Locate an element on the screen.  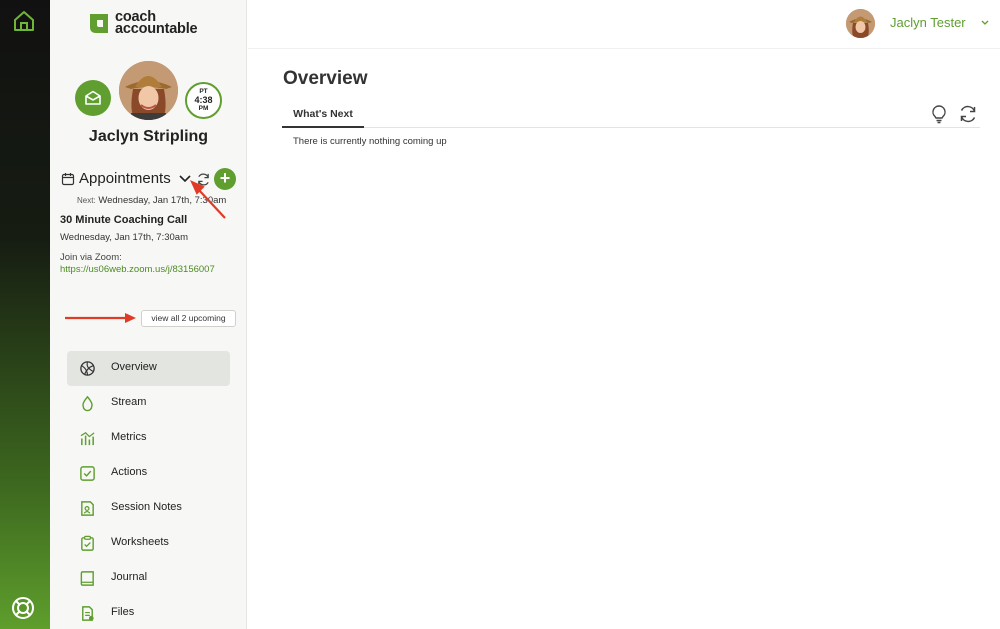
nav-item-session-notes: Session Notes is located at coordinates (148, 508).